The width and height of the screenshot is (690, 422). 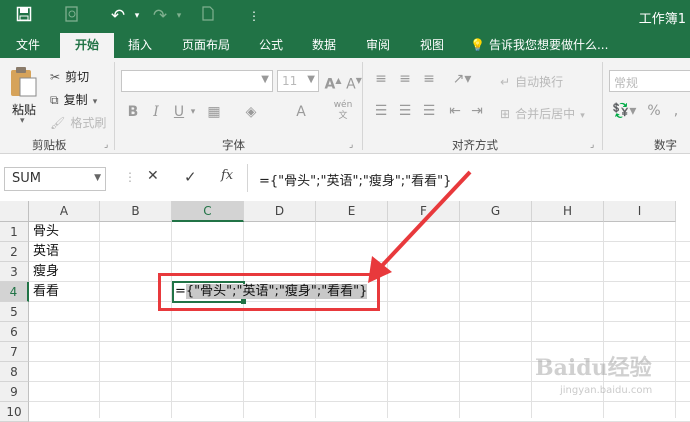 I want to click on column-header-e: E, so click(x=352, y=211).